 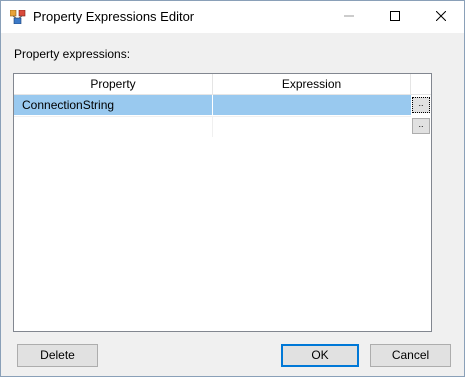 What do you see at coordinates (410, 355) in the screenshot?
I see `cancel-button: Cancel` at bounding box center [410, 355].